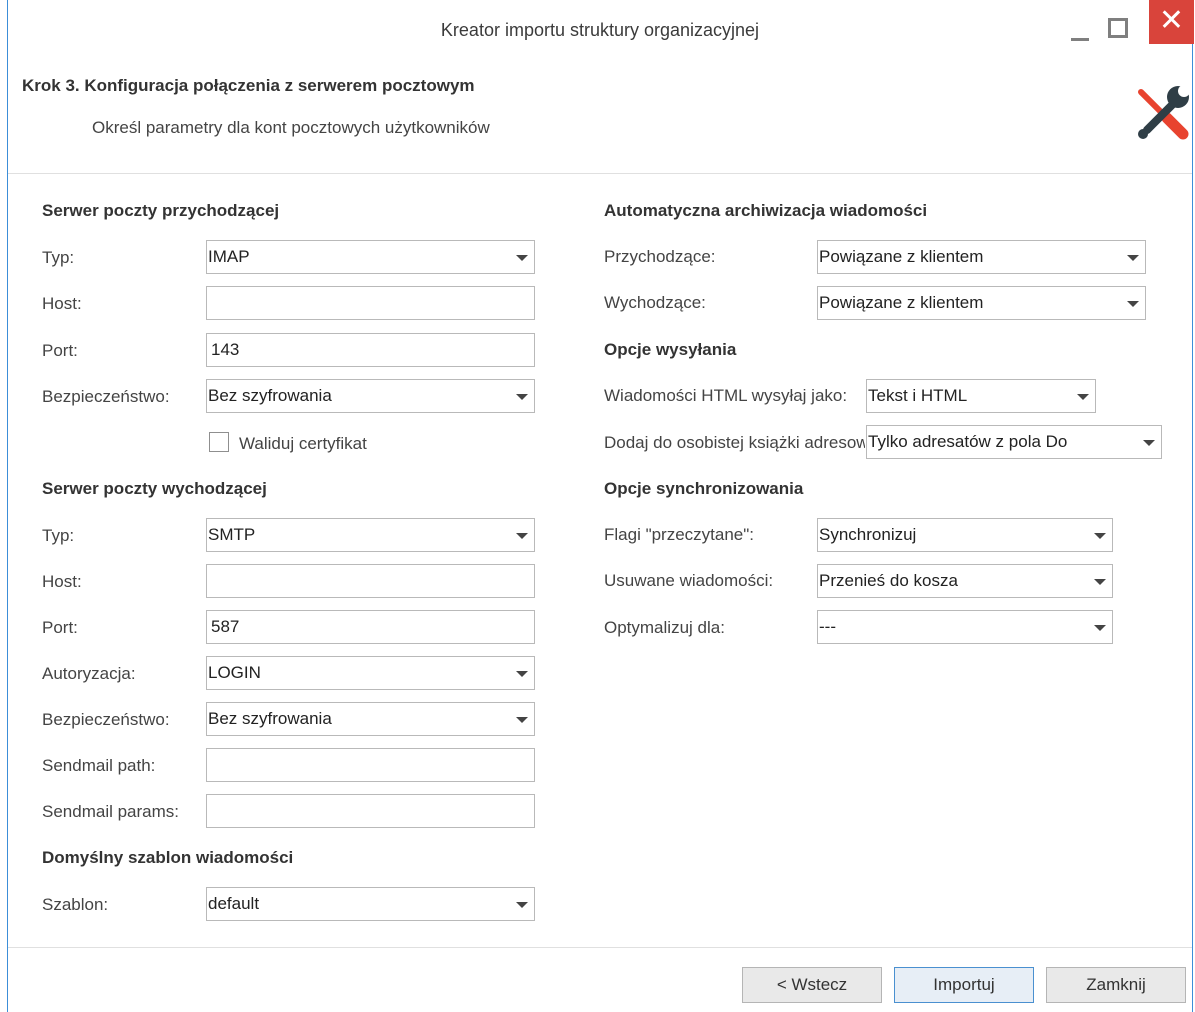 This screenshot has width=1195, height=1012. What do you see at coordinates (901, 256) in the screenshot?
I see `archive-incoming-value: Powiązane z klientem` at bounding box center [901, 256].